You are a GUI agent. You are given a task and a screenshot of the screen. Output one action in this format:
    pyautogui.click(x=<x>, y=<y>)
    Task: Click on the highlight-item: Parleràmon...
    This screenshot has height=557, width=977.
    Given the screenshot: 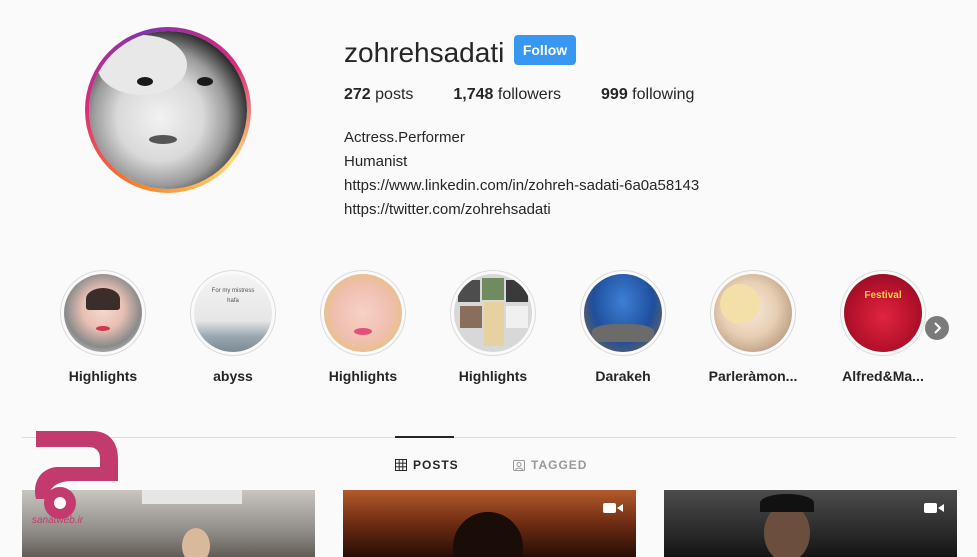 What is the action you would take?
    pyautogui.click(x=753, y=327)
    